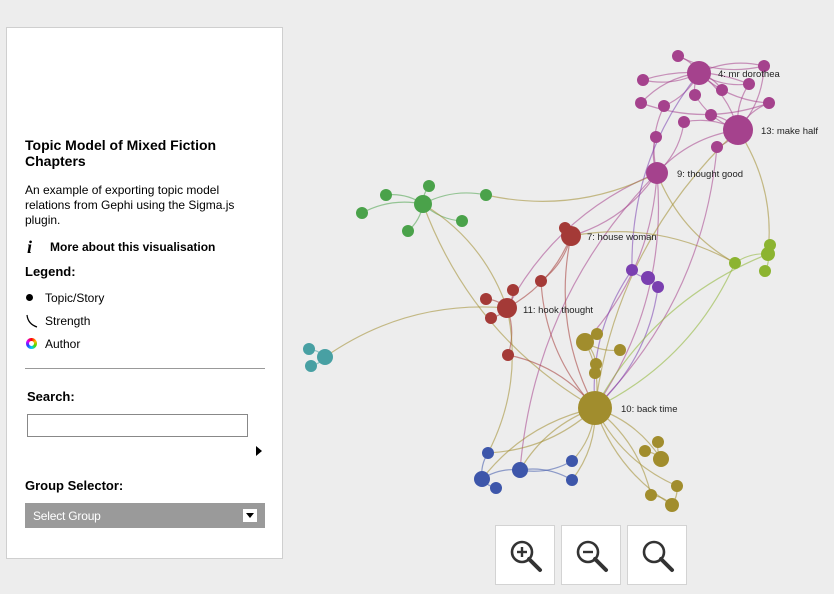 The height and width of the screenshot is (594, 834). What do you see at coordinates (137, 425) in the screenshot?
I see `search-input` at bounding box center [137, 425].